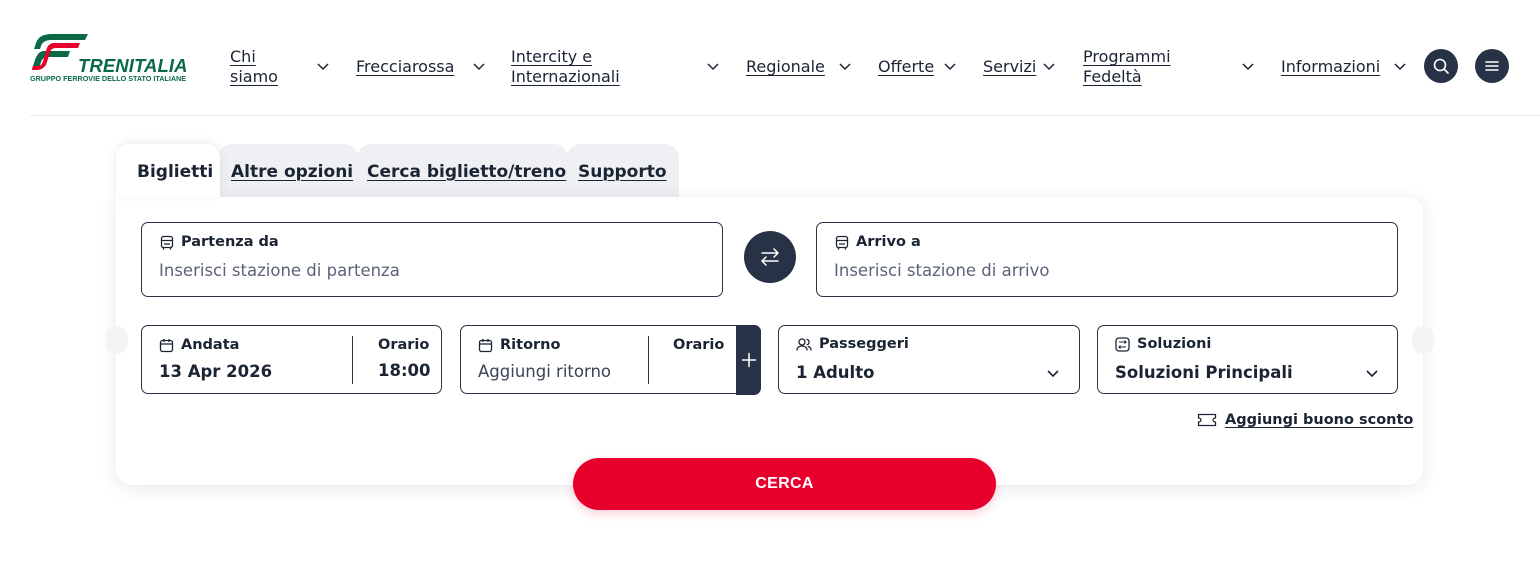 The image size is (1540, 565). What do you see at coordinates (1122, 344) in the screenshot?
I see `filter-icon` at bounding box center [1122, 344].